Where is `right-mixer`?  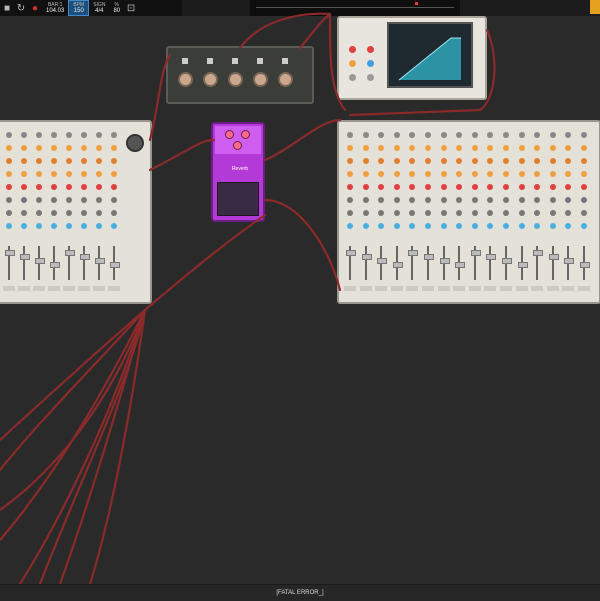
right-mixer is located at coordinates (468, 212).